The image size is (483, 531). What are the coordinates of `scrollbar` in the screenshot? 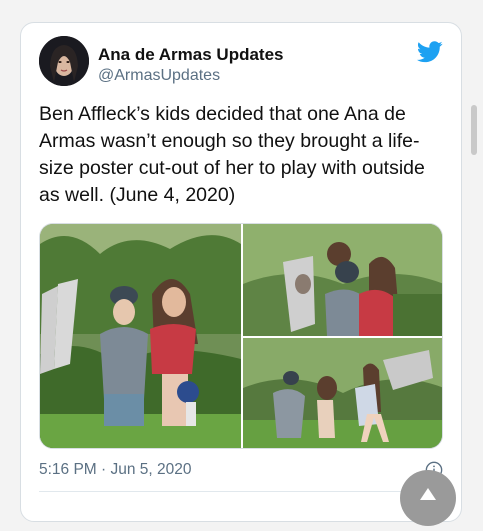 It's located at (474, 130).